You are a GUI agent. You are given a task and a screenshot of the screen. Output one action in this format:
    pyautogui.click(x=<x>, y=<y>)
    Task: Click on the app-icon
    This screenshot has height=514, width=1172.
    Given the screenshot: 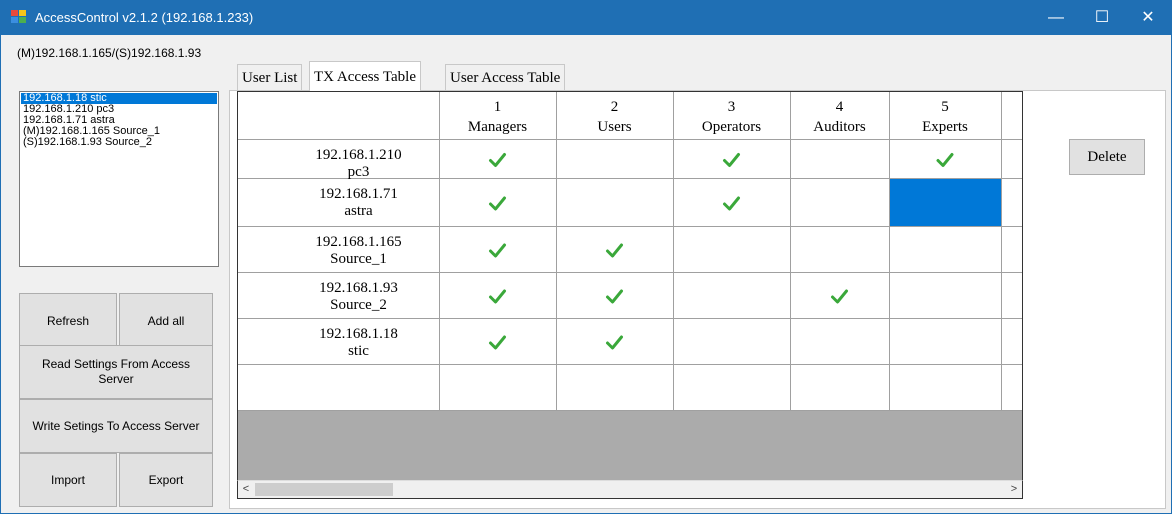 What is the action you would take?
    pyautogui.click(x=19, y=17)
    